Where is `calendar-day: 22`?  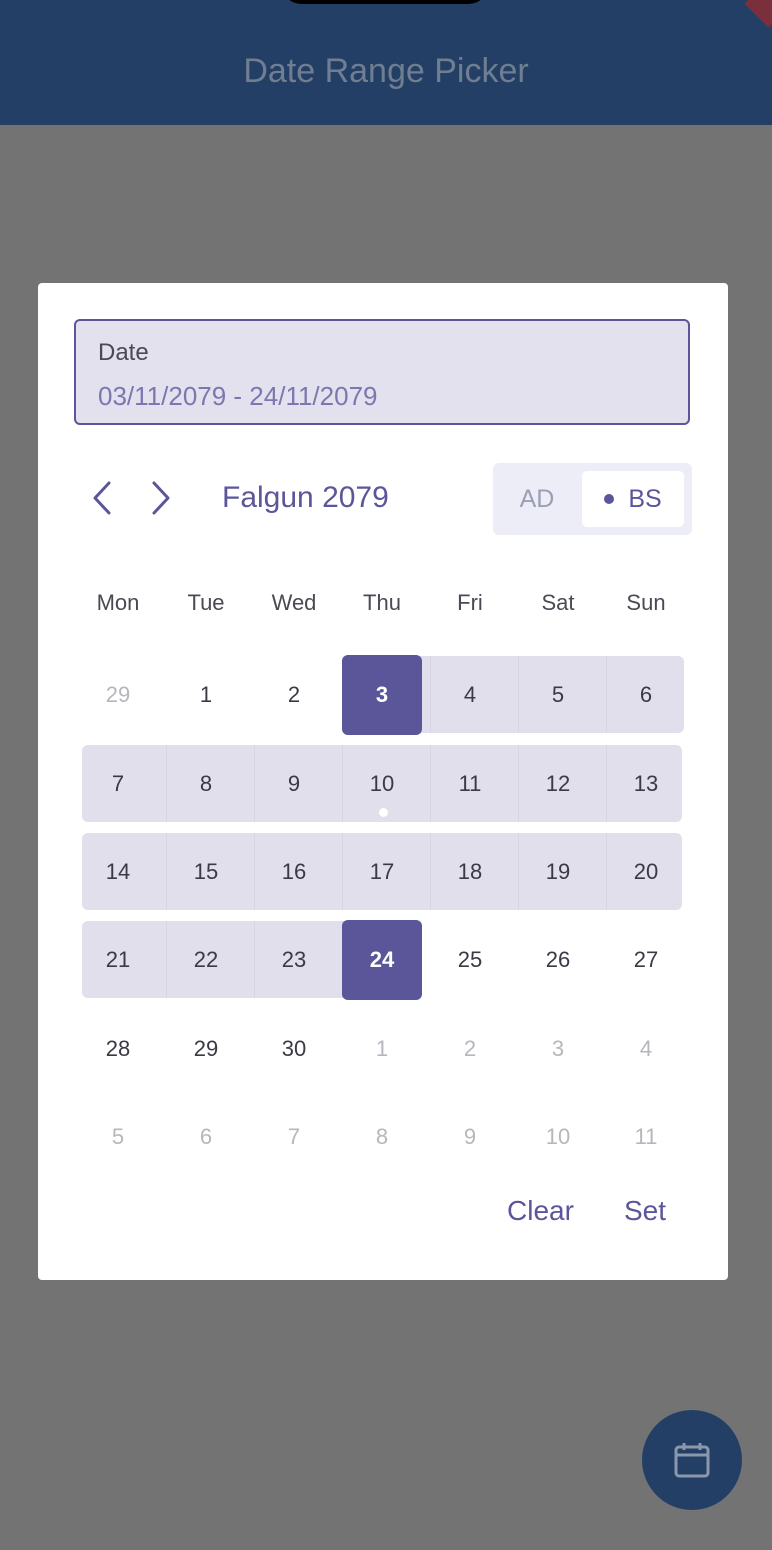
calendar-day: 22 is located at coordinates (206, 960).